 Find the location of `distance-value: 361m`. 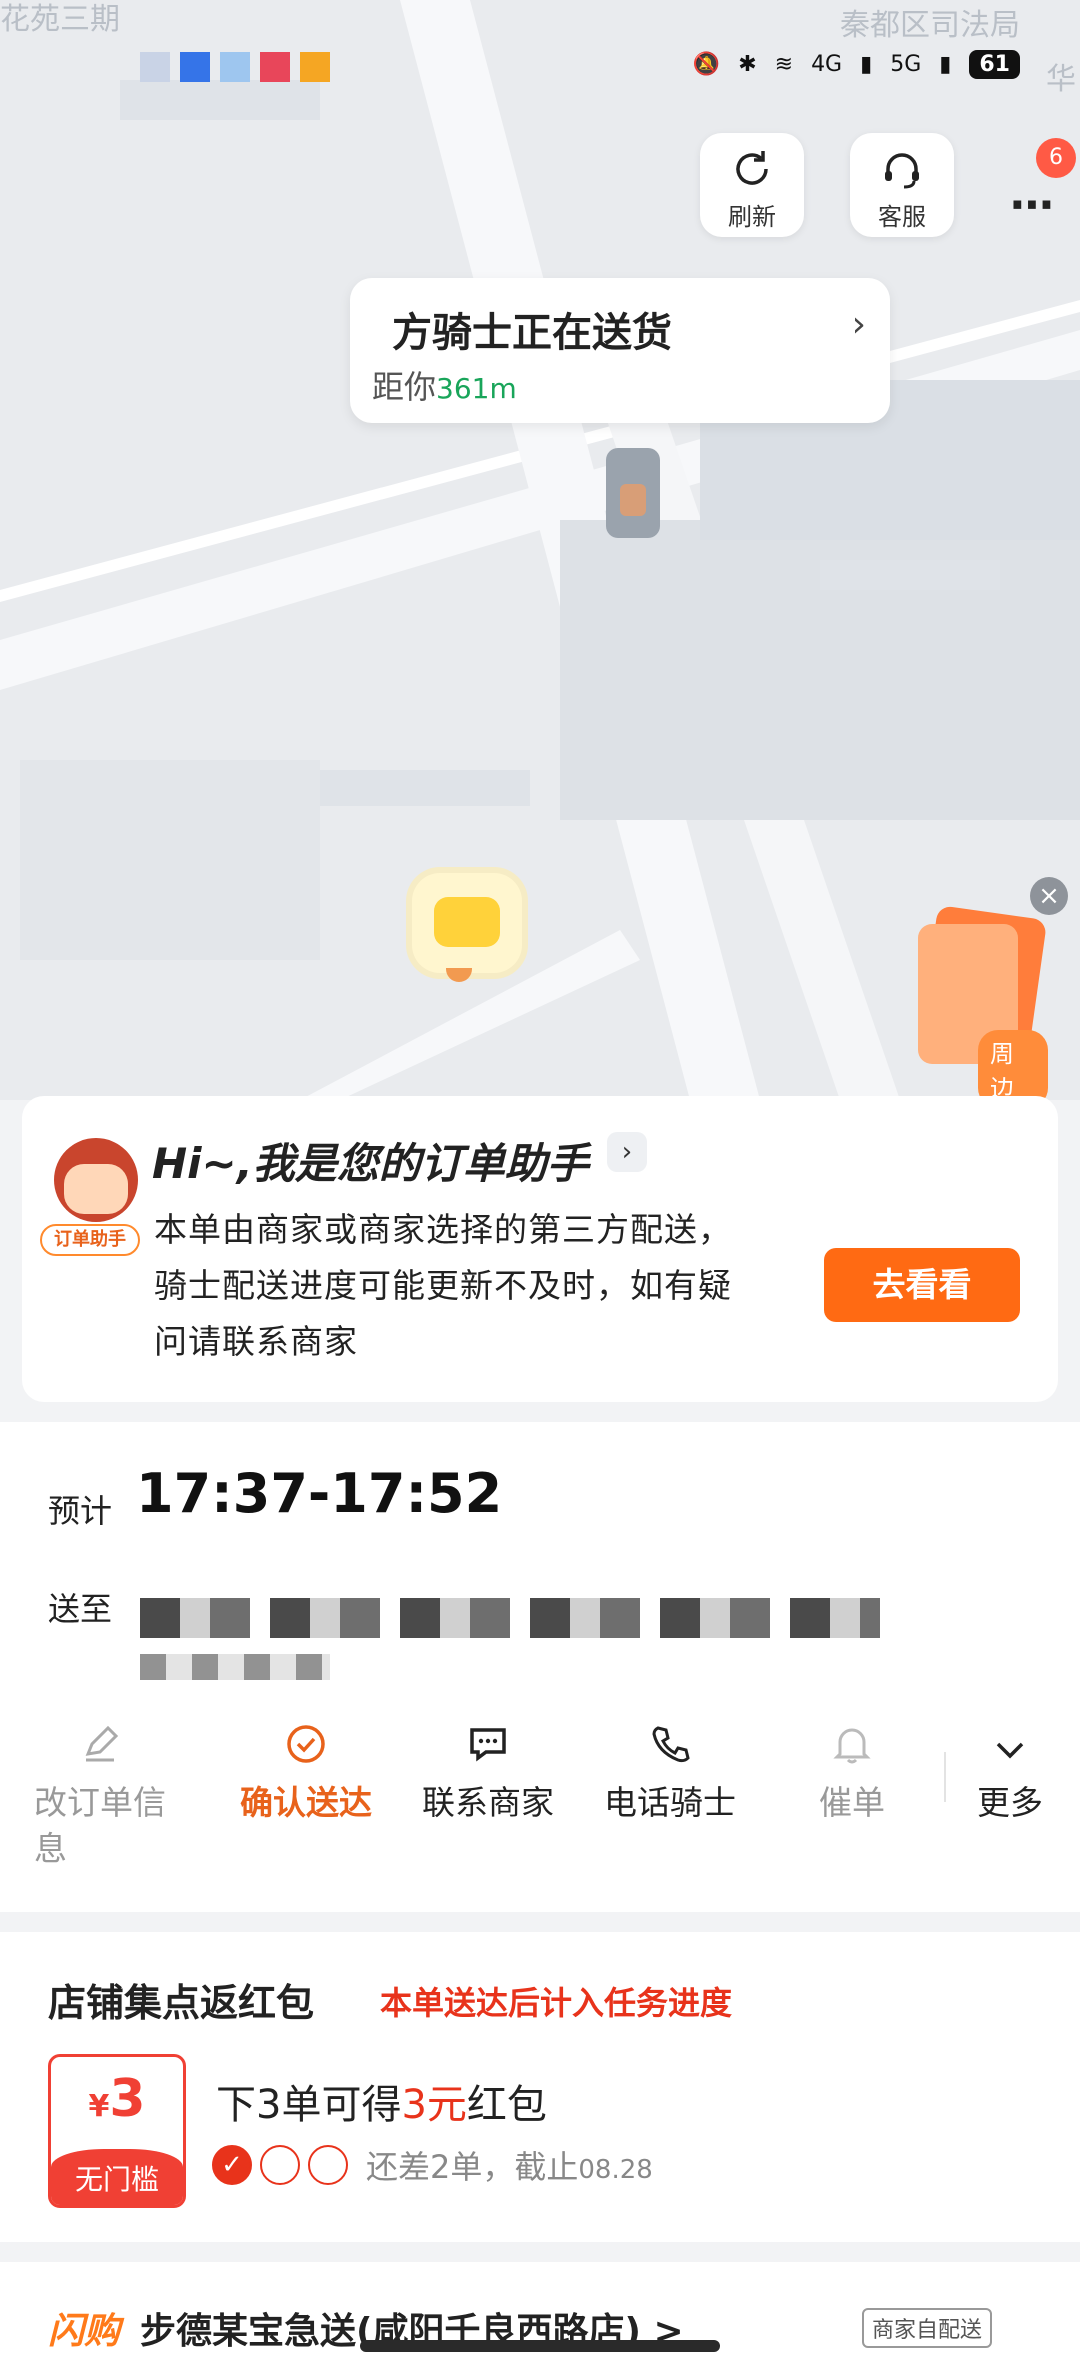

distance-value: 361m is located at coordinates (476, 388).